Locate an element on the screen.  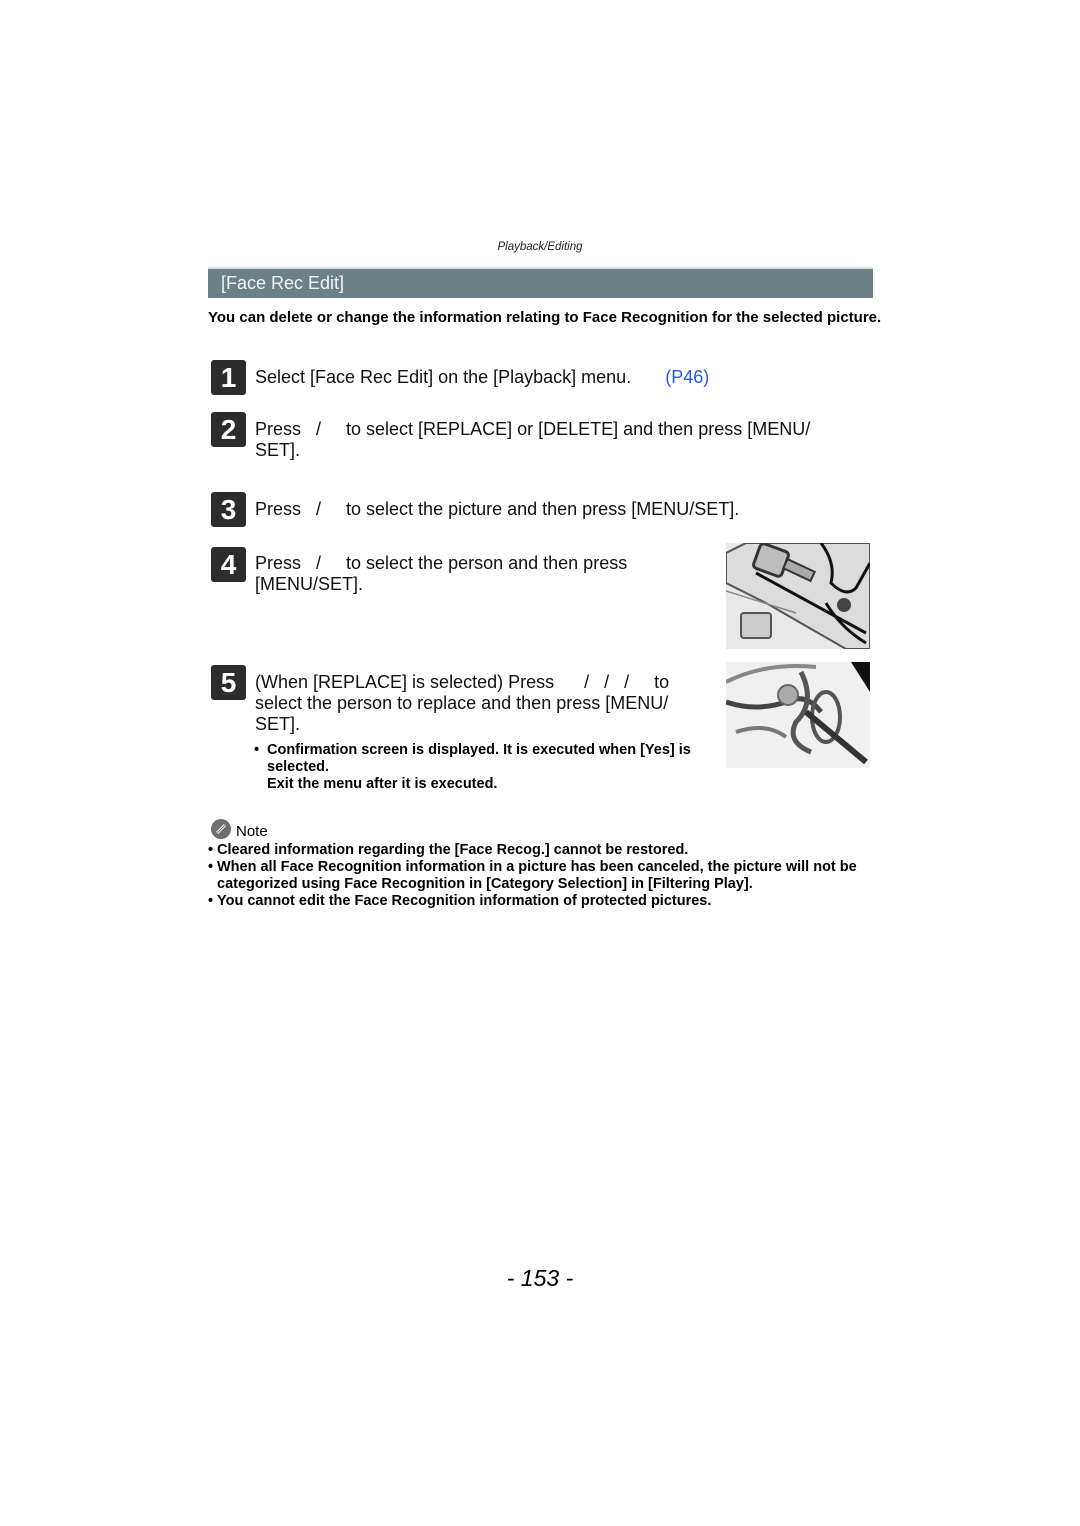
step-number-1: 1 is located at coordinates (228, 377).